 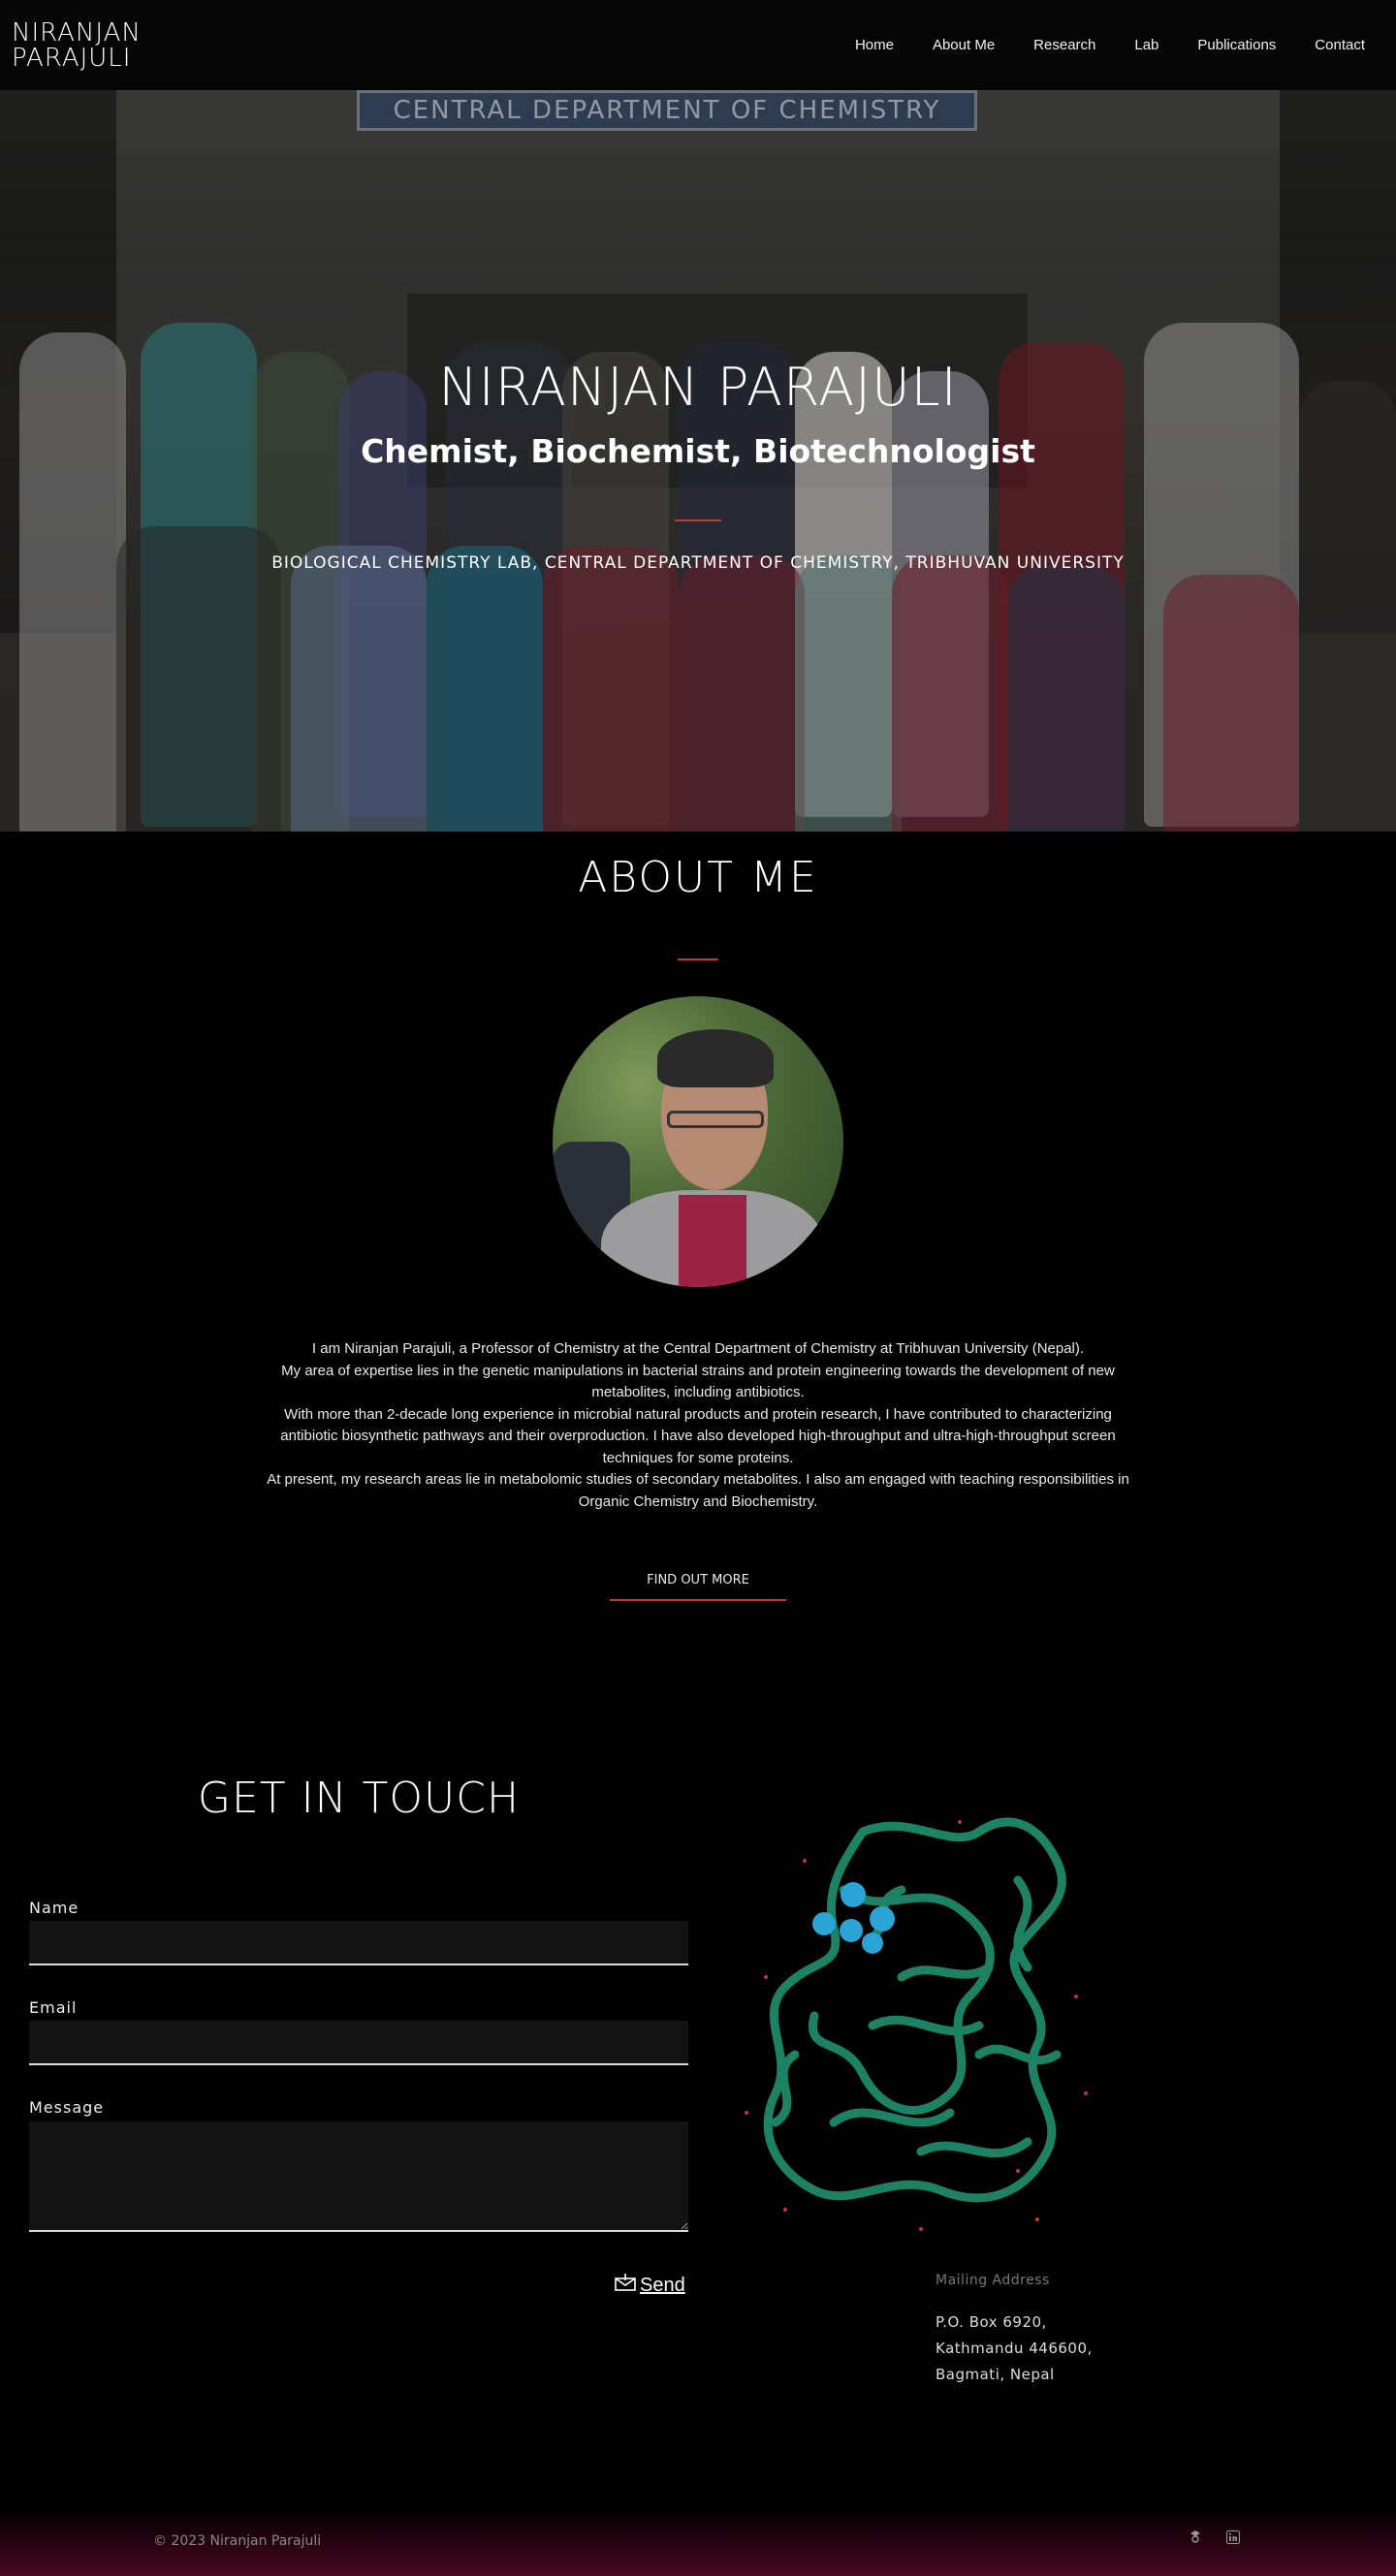 What do you see at coordinates (77, 32) in the screenshot?
I see `brand-line-1: NIRANJAN` at bounding box center [77, 32].